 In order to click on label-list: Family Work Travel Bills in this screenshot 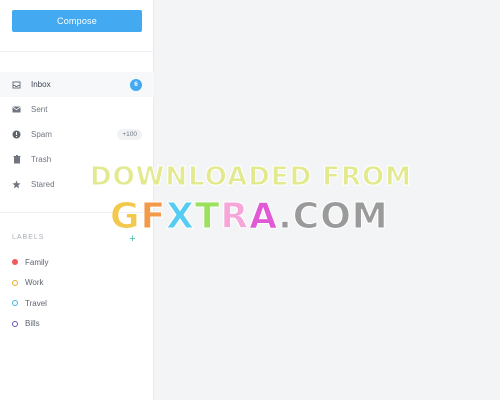, I will do `click(77, 293)`.